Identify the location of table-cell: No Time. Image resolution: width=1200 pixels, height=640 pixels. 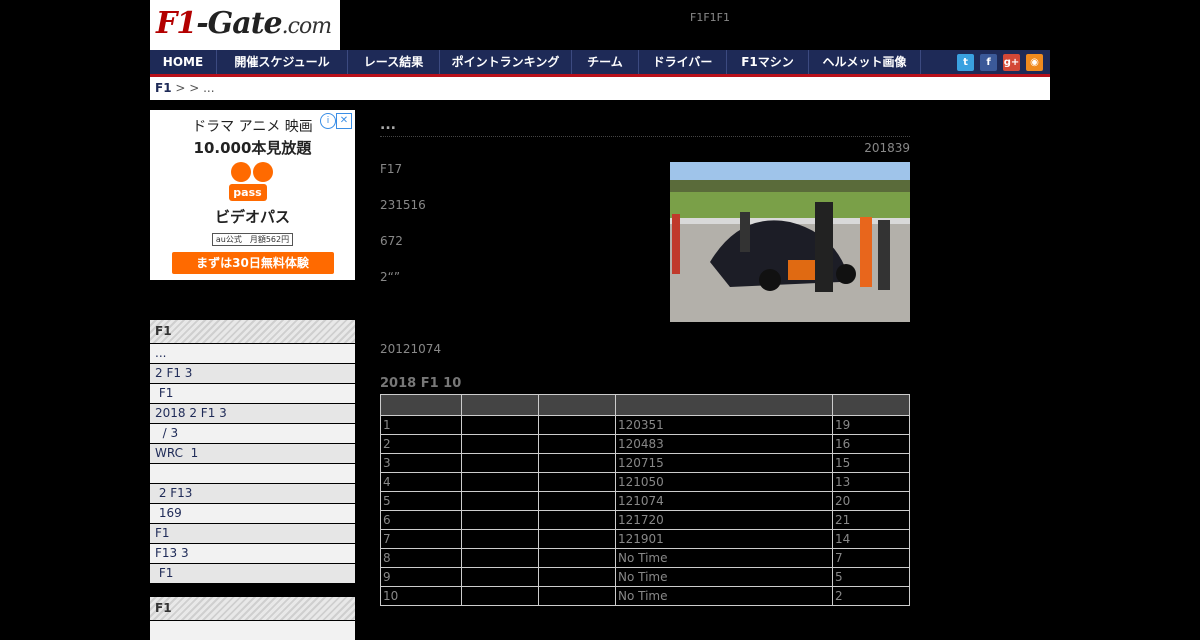
(724, 558).